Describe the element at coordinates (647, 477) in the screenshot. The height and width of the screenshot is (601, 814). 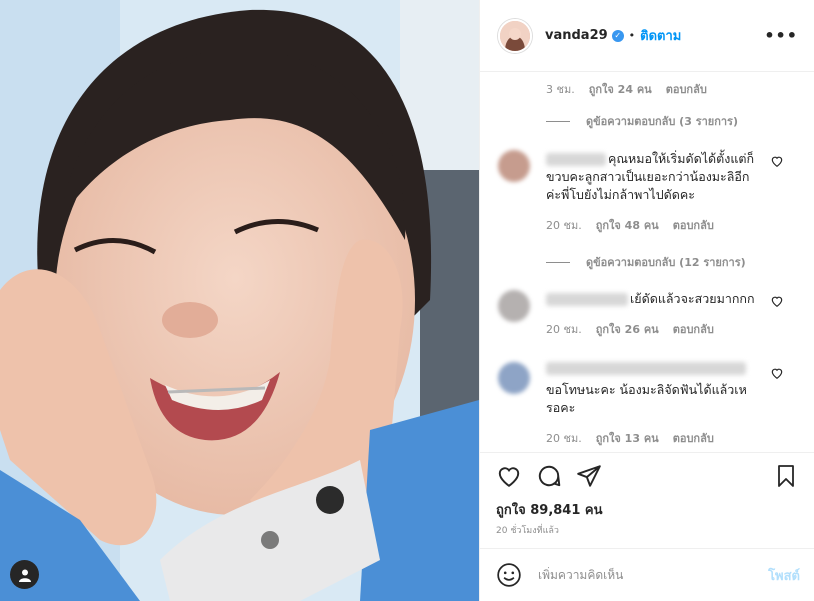
I see `action-icon-row` at that location.